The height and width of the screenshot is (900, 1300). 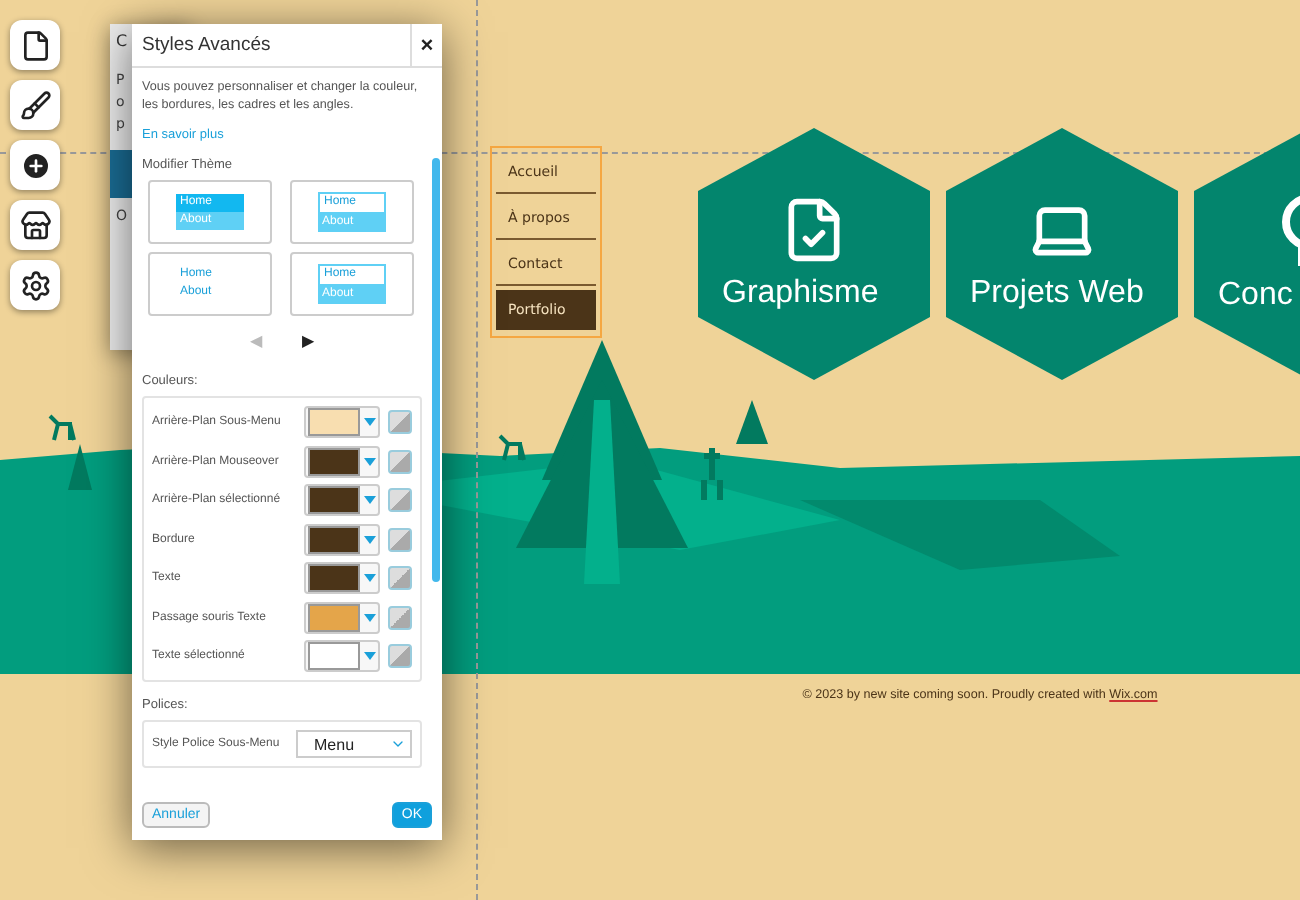 What do you see at coordinates (35, 285) in the screenshot?
I see `settings-icon` at bounding box center [35, 285].